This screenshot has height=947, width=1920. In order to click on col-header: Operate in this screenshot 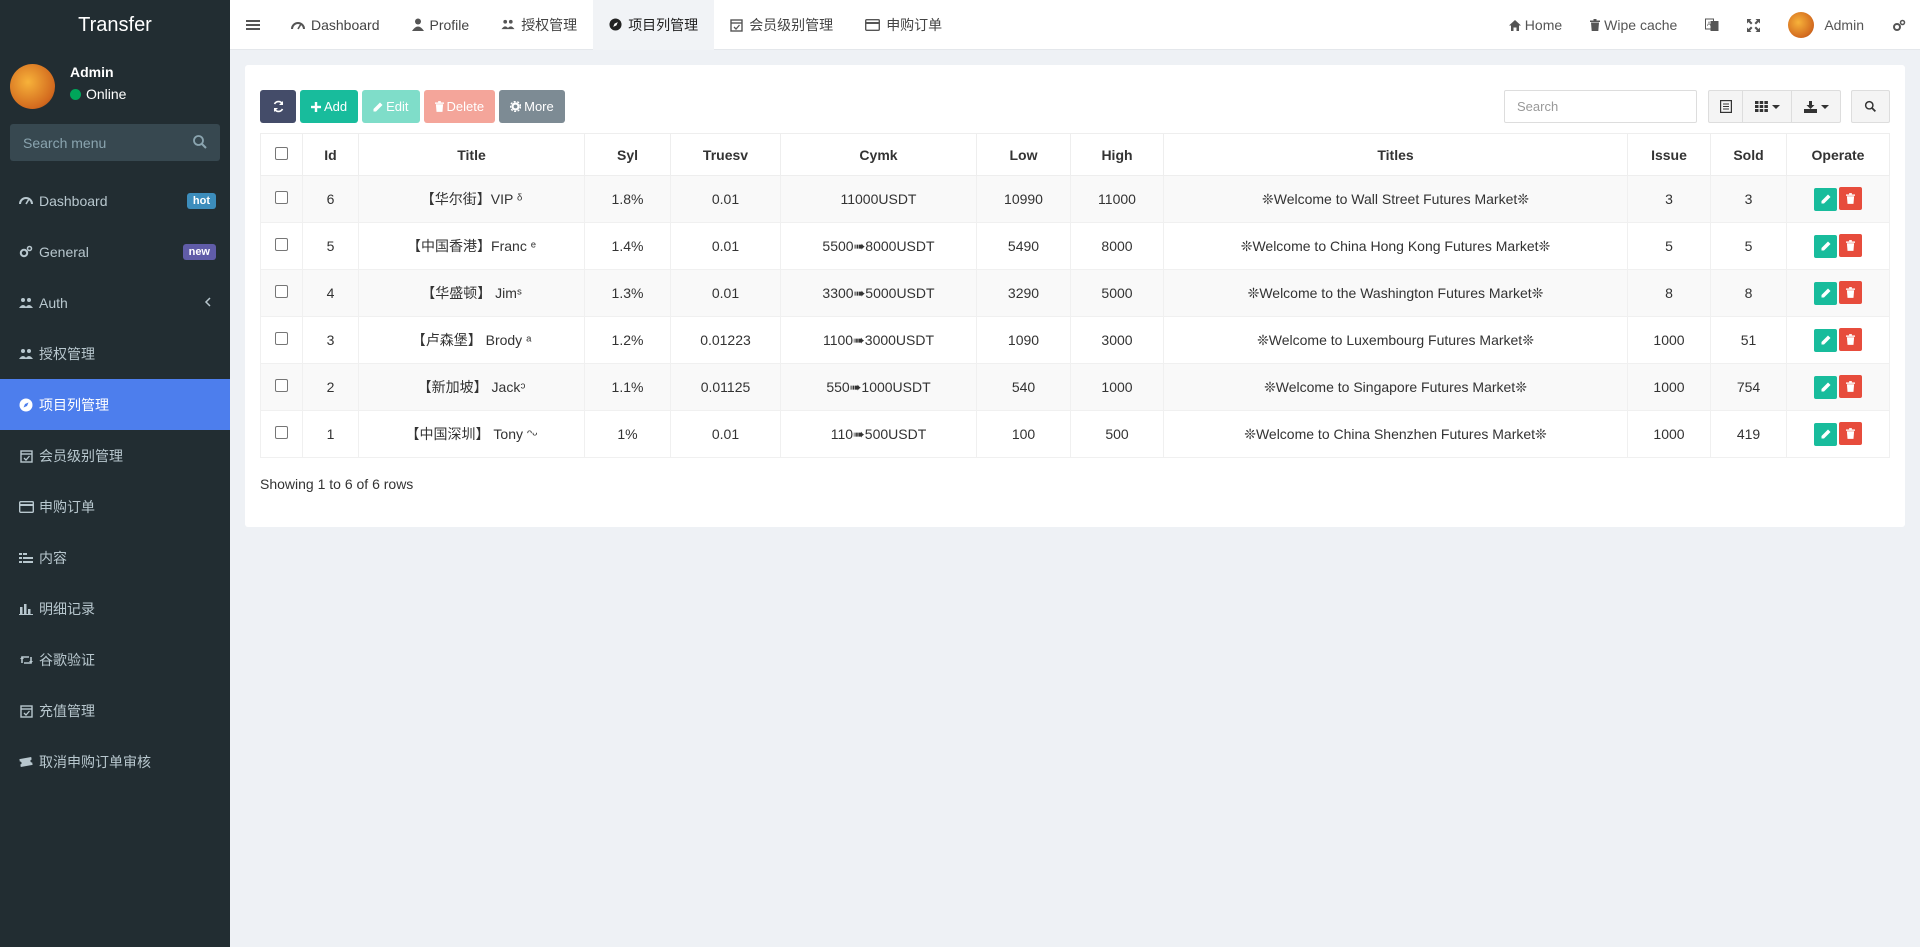, I will do `click(1838, 154)`.